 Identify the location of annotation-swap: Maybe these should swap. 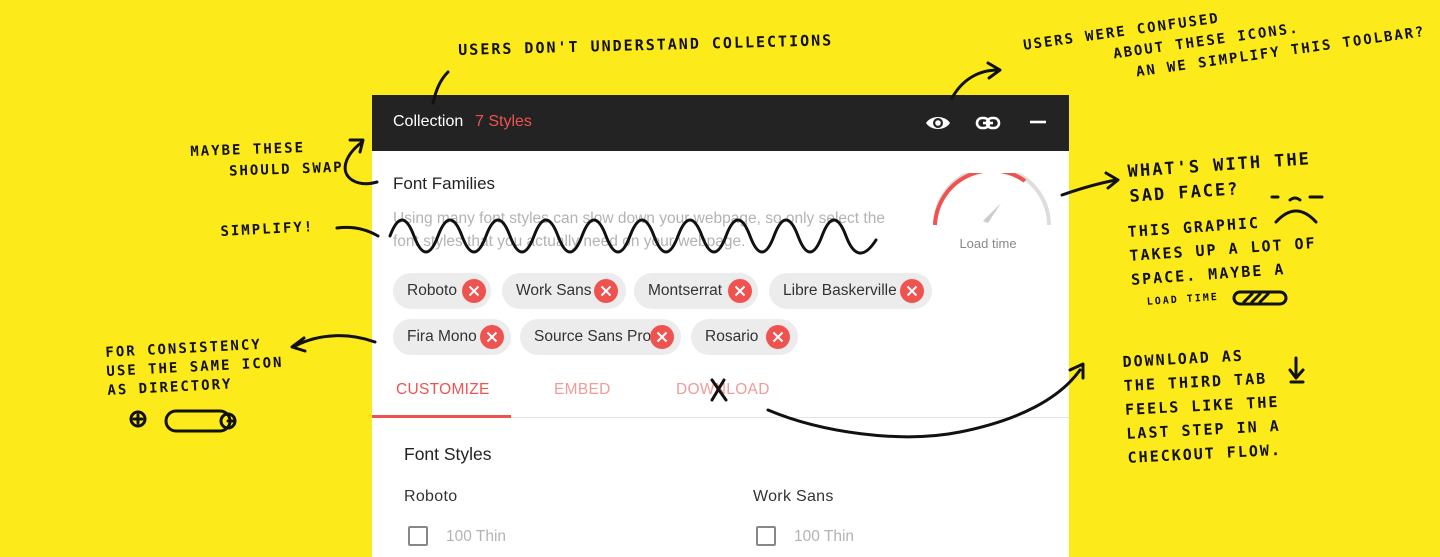
(267, 159).